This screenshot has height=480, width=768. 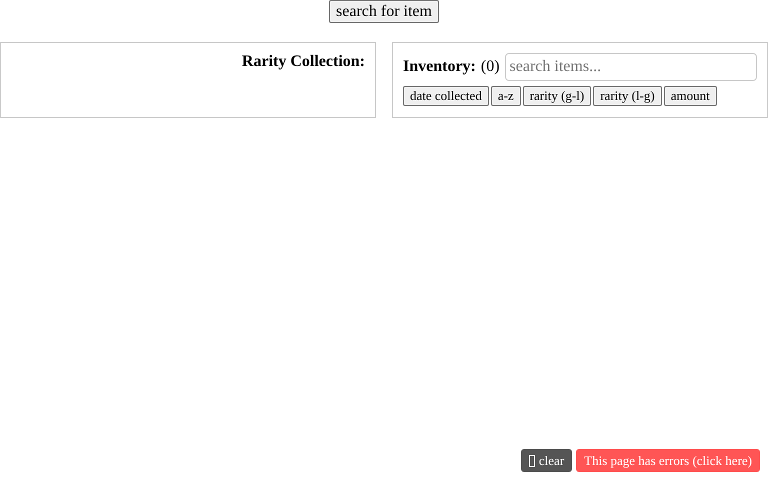 What do you see at coordinates (690, 96) in the screenshot?
I see `sort-button: amount` at bounding box center [690, 96].